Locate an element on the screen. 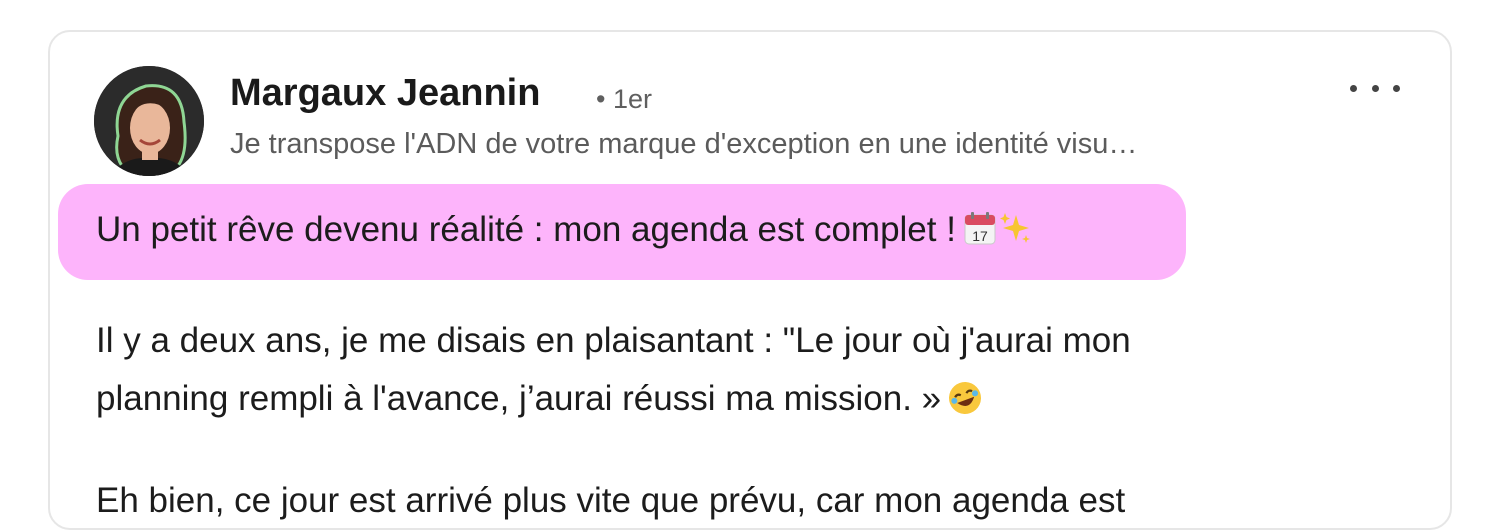  author-name: Margaux Jeannin is located at coordinates (385, 93).